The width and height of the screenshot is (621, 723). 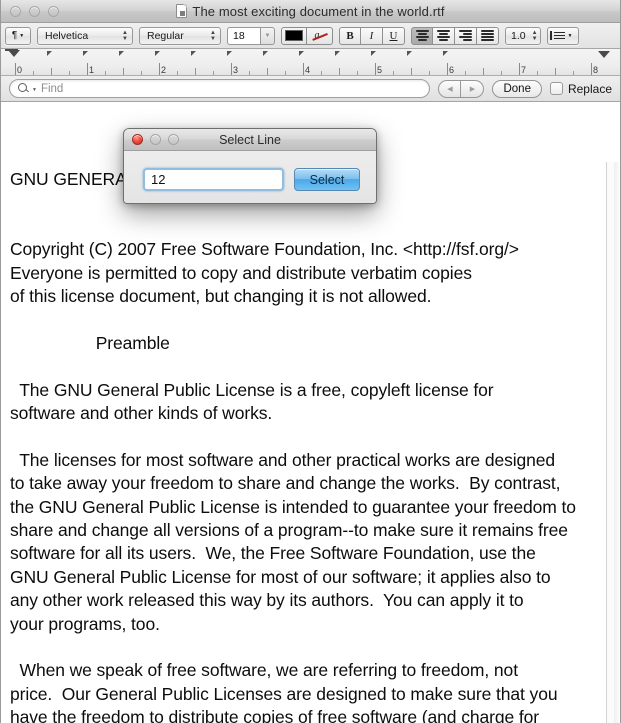 I want to click on paragraph-style-popup: ¶ ▼, so click(x=18, y=35).